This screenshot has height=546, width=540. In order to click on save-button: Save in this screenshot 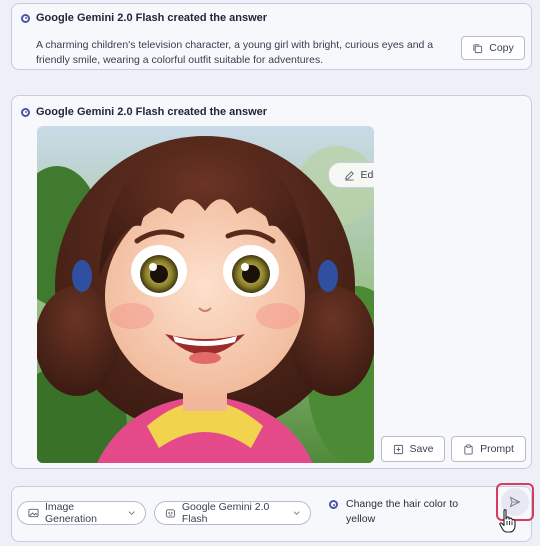, I will do `click(413, 449)`.